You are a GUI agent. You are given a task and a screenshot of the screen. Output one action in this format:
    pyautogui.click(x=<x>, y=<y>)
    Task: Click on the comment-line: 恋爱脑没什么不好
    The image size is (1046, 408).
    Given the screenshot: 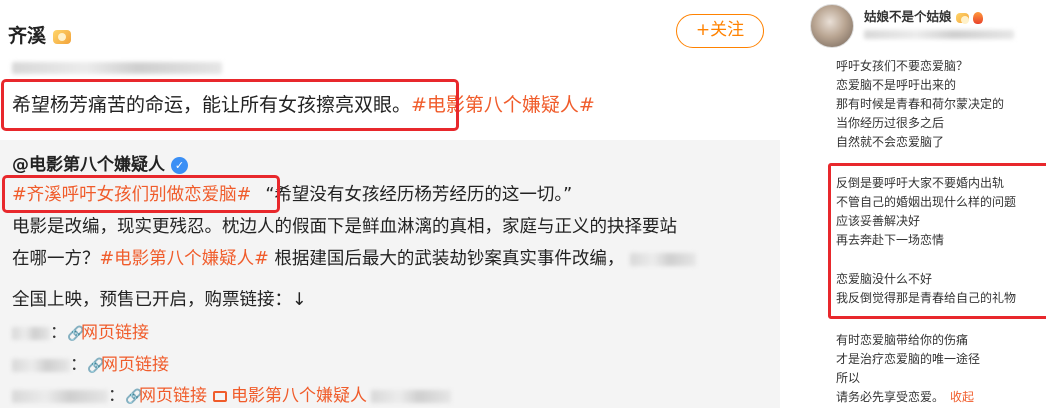 What is the action you would take?
    pyautogui.click(x=884, y=279)
    